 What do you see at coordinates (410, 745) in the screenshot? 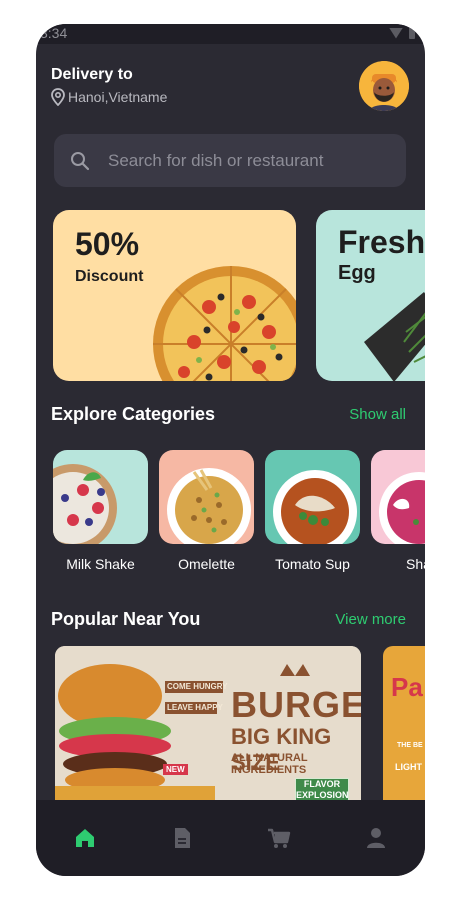
I see `card-sub: THE BE` at bounding box center [410, 745].